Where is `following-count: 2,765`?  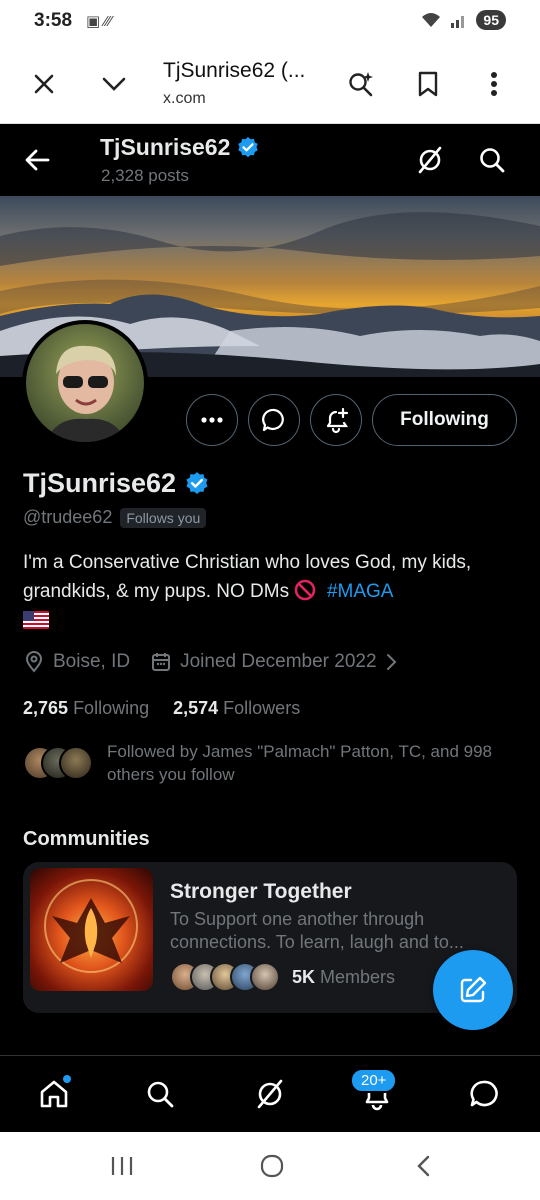 following-count: 2,765 is located at coordinates (46, 708).